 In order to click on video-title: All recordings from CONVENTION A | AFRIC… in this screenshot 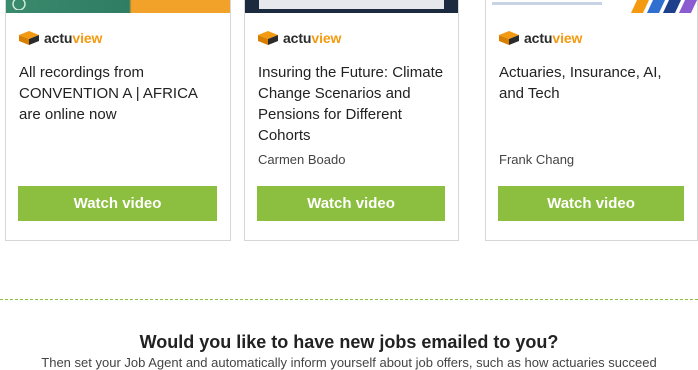, I will do `click(119, 93)`.